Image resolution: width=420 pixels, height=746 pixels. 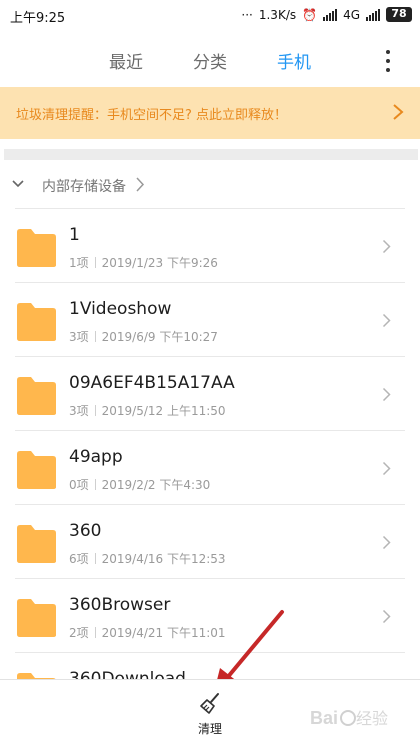 What do you see at coordinates (74, 235) in the screenshot?
I see `folder-name: 1` at bounding box center [74, 235].